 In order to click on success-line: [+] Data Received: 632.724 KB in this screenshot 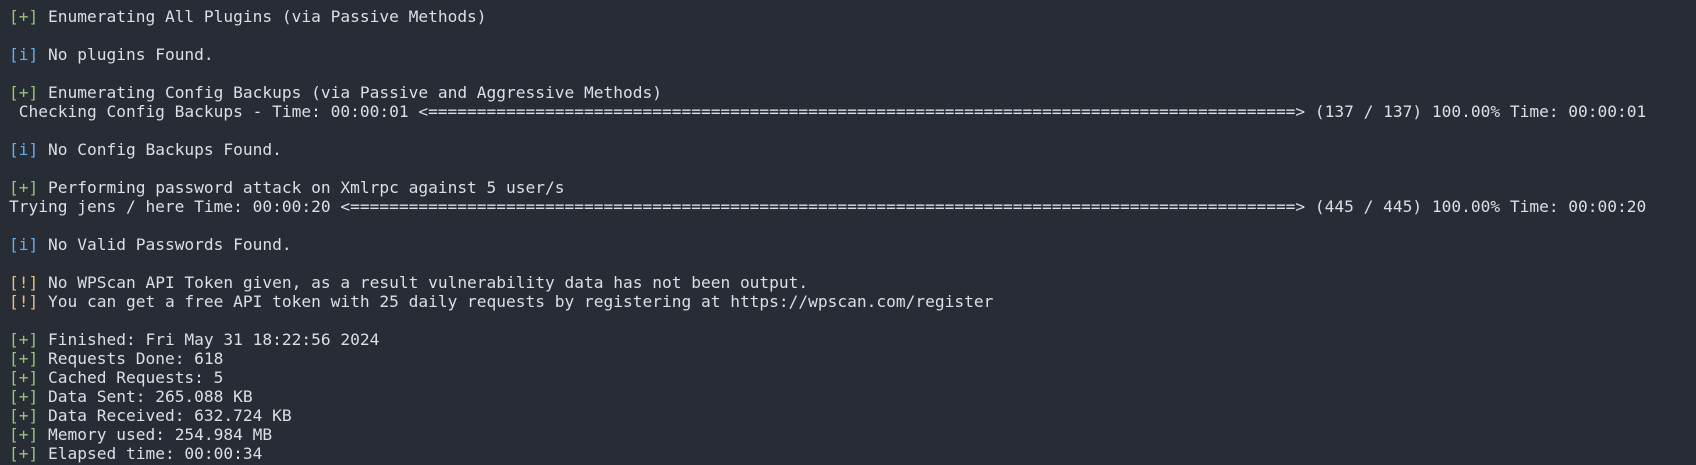, I will do `click(852, 415)`.